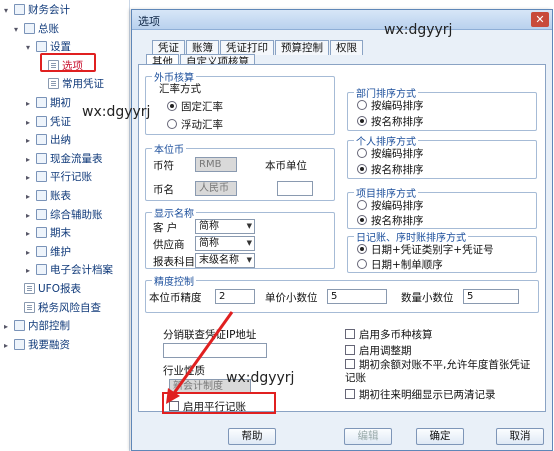  What do you see at coordinates (418, 30) in the screenshot?
I see `watermark-top: wx:dgyyrj` at bounding box center [418, 30].